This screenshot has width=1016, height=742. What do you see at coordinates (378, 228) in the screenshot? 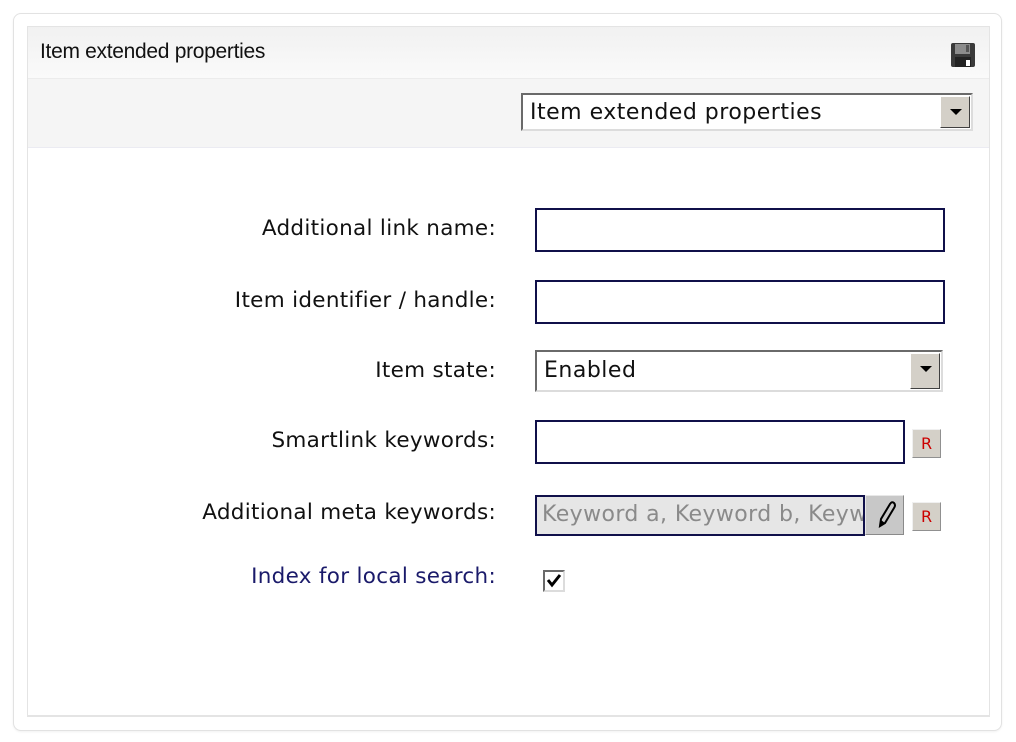
I see `additional-link-name-label: Additional link name:` at bounding box center [378, 228].